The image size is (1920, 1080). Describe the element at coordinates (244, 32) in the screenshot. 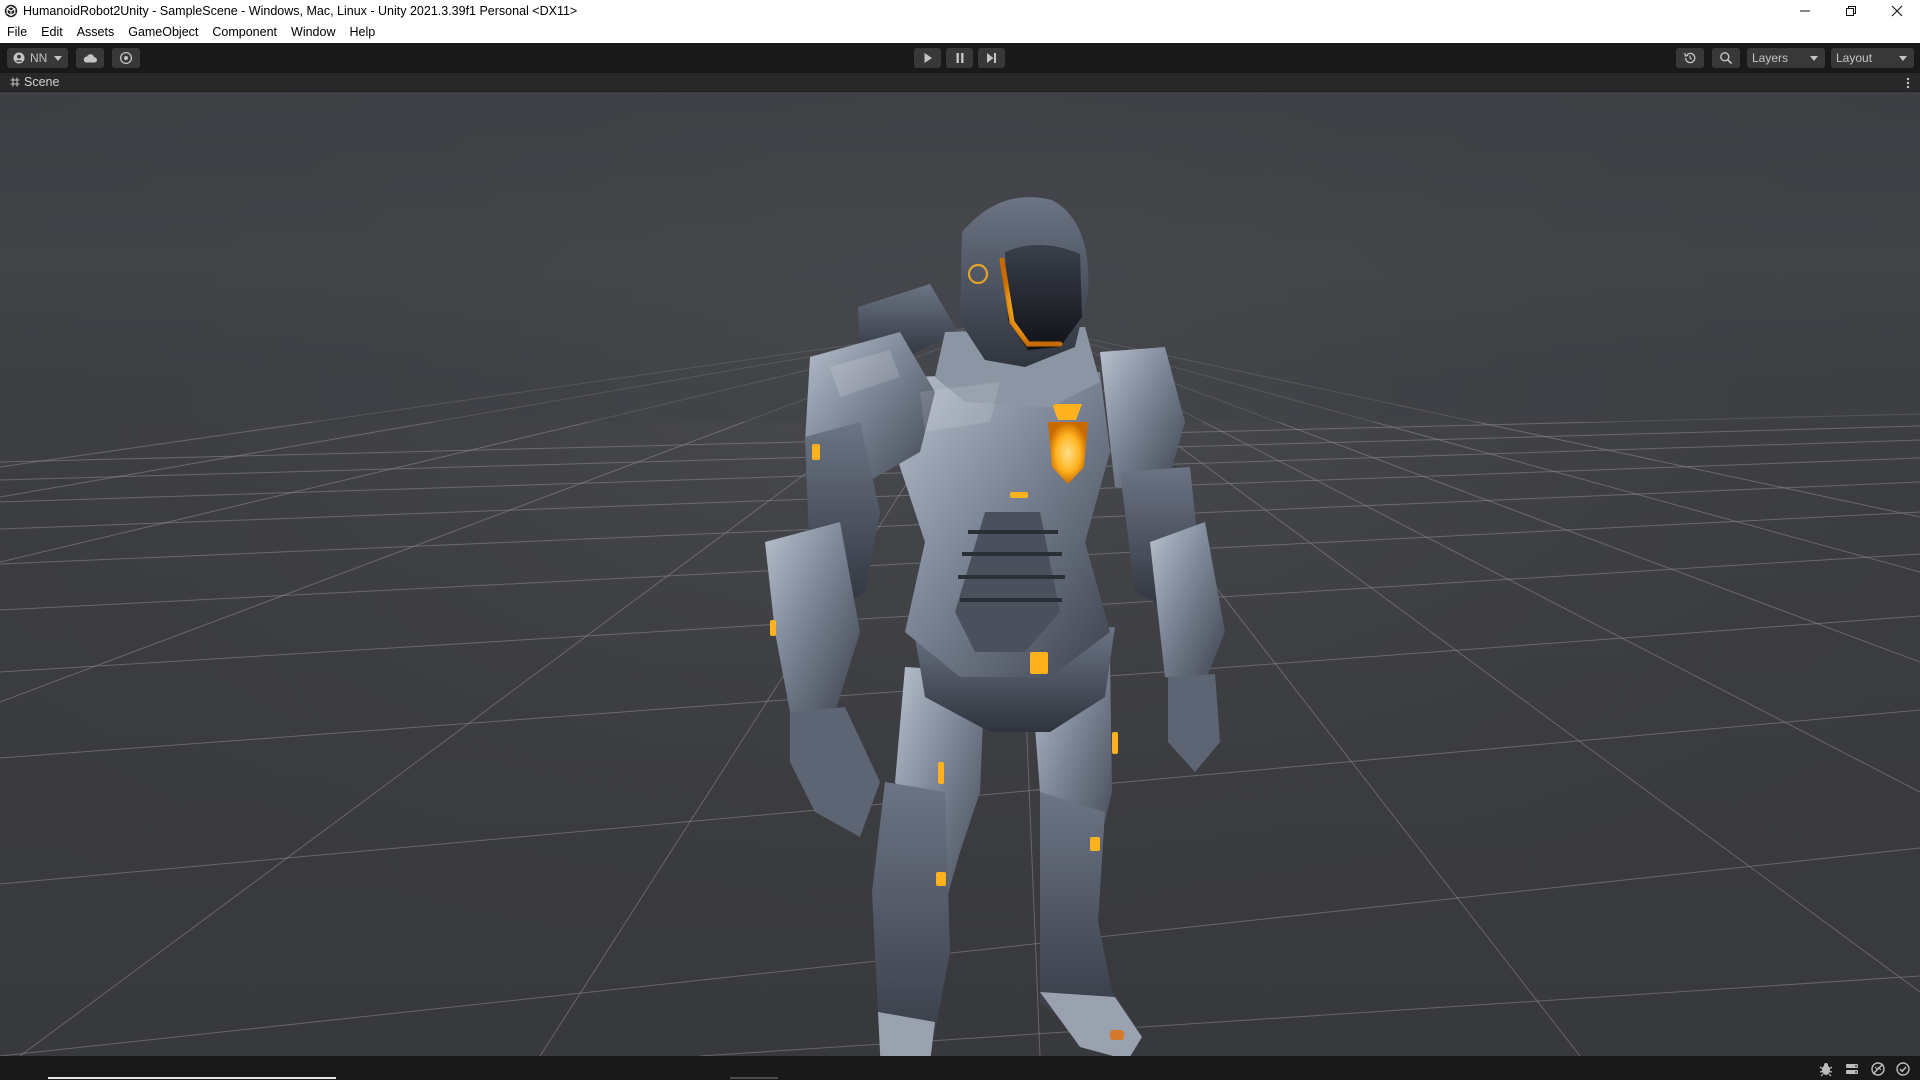

I see `menu-component: Component` at that location.